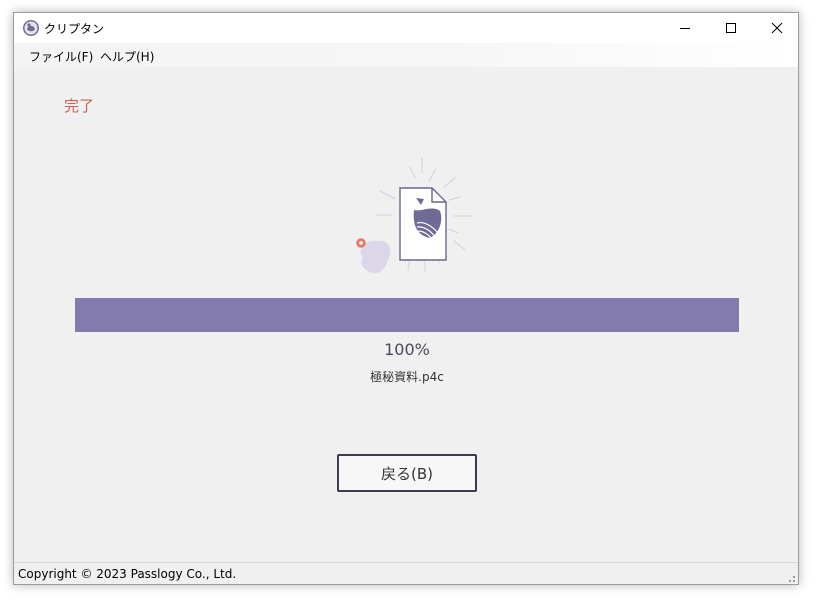  Describe the element at coordinates (79, 106) in the screenshot. I see `status-heading: 完了` at that location.